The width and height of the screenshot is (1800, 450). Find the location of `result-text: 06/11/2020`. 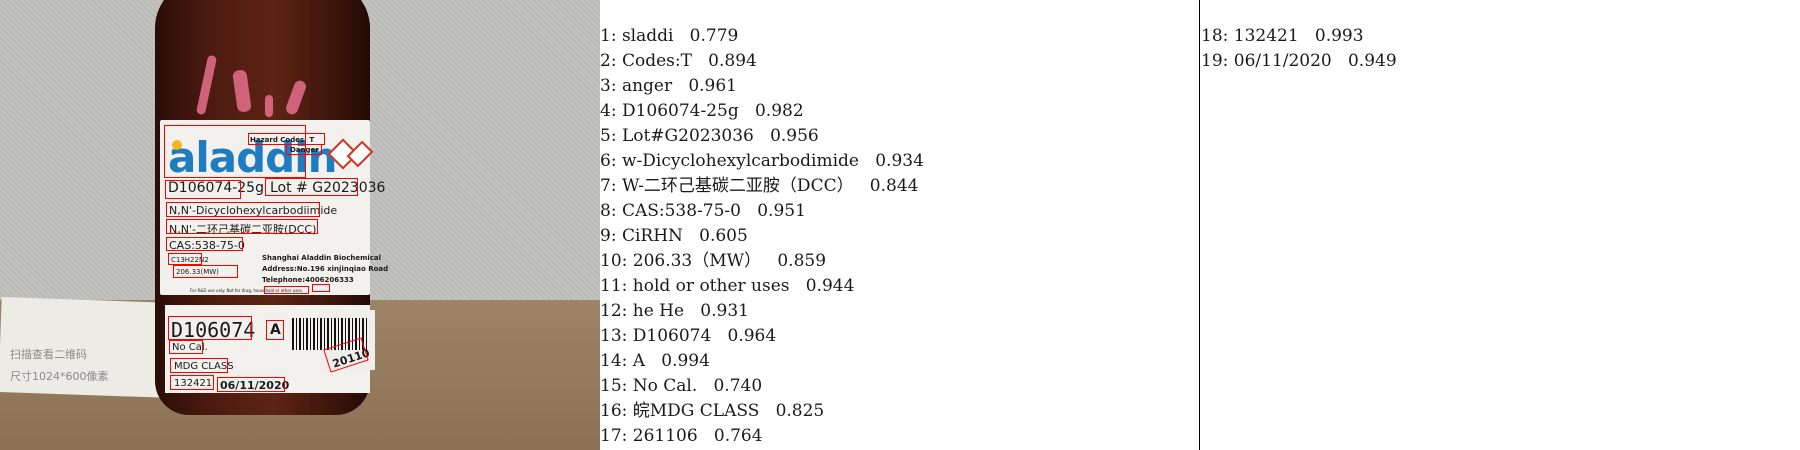

result-text: 06/11/2020 is located at coordinates (1282, 61).